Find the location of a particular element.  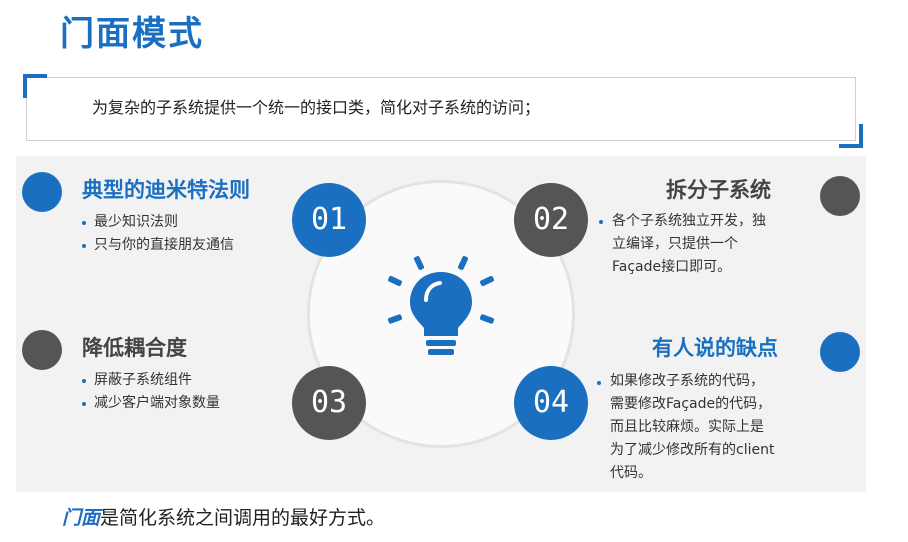

point-3-dot is located at coordinates (42, 350).